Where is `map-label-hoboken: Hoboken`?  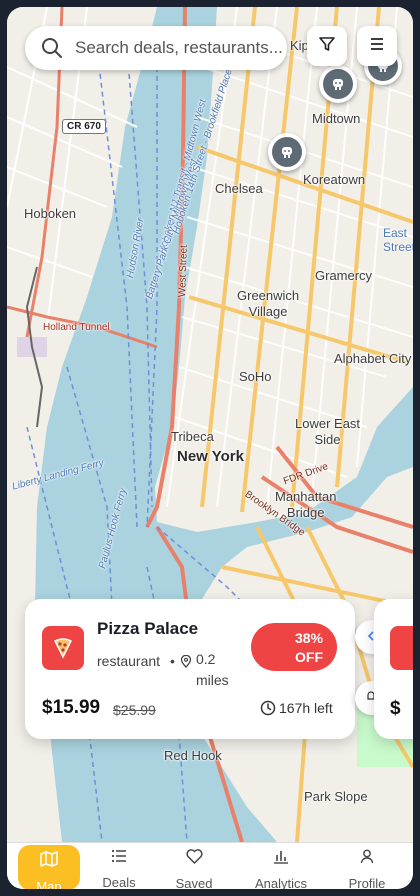
map-label-hoboken: Hoboken is located at coordinates (50, 213).